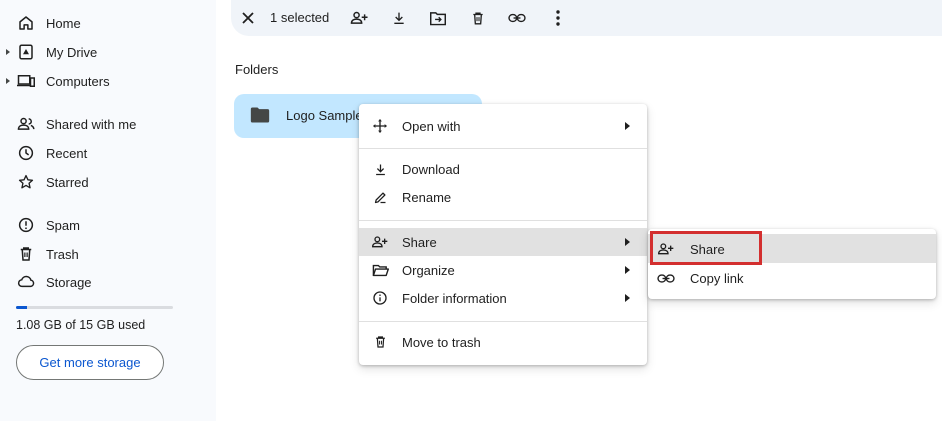  Describe the element at coordinates (707, 249) in the screenshot. I see `submenu-item-label: Share` at that location.